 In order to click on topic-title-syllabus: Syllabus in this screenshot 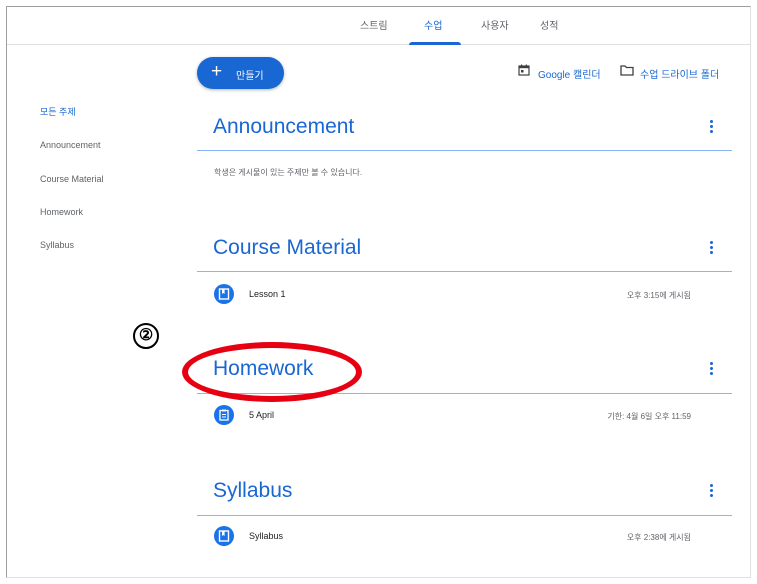, I will do `click(253, 490)`.